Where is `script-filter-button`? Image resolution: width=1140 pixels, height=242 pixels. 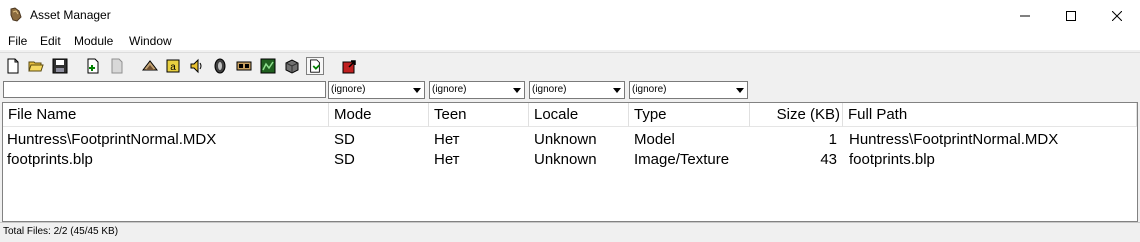 script-filter-button is located at coordinates (220, 66).